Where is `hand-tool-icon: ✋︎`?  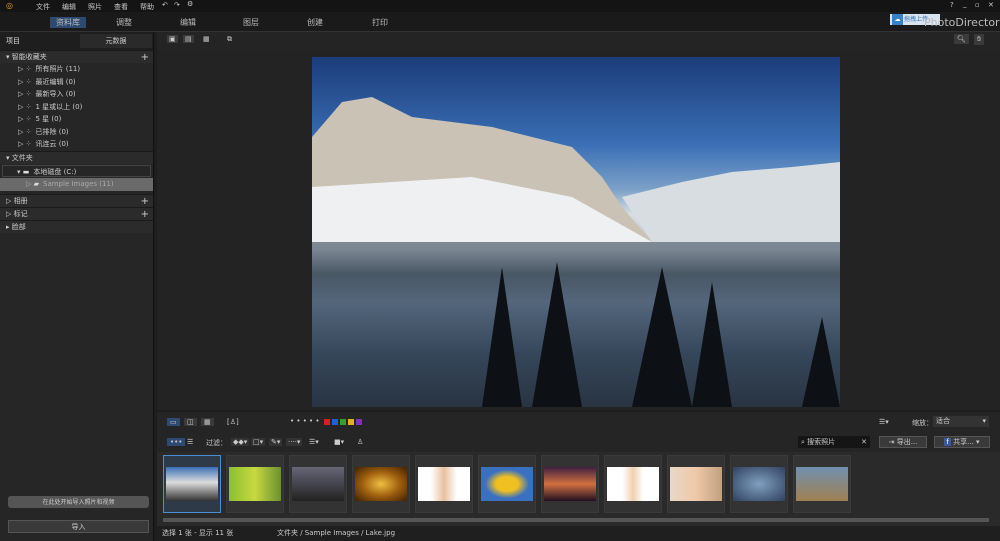
hand-tool-icon: ✋︎ is located at coordinates (979, 39).